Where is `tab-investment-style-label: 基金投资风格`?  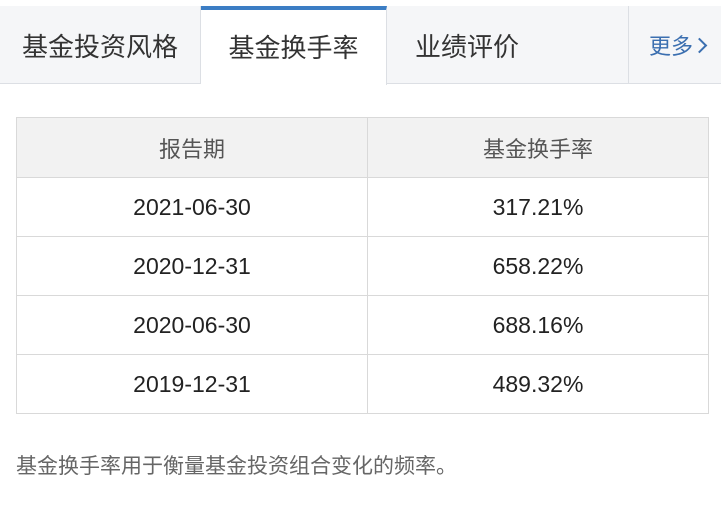
tab-investment-style-label: 基金投资风格 is located at coordinates (99, 47).